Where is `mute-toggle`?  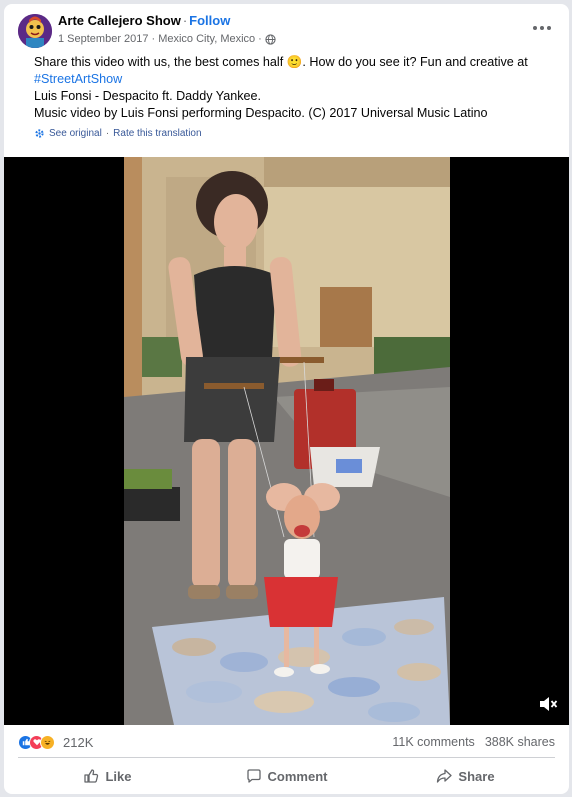
mute-toggle is located at coordinates (548, 704).